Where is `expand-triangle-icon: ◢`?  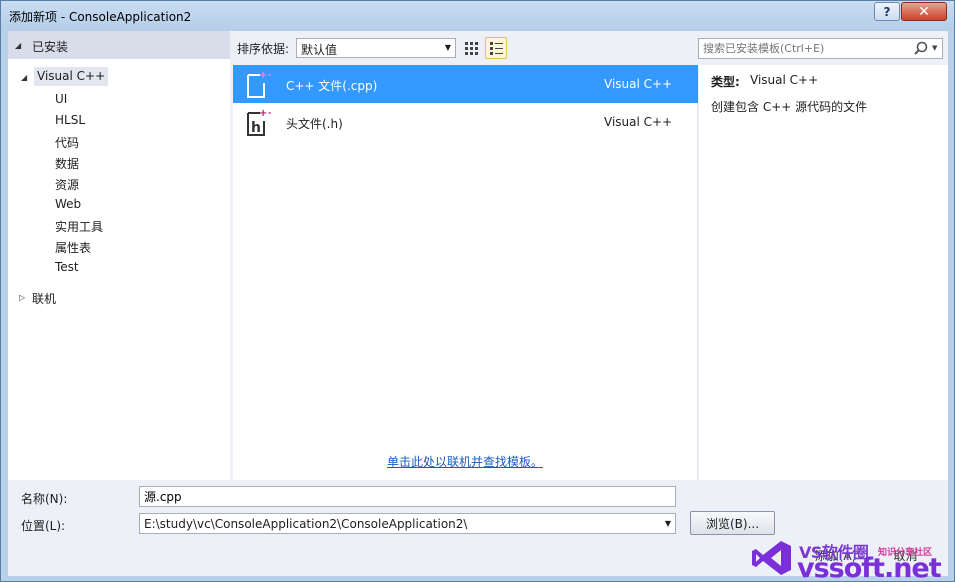 expand-triangle-icon: ◢ is located at coordinates (24, 77).